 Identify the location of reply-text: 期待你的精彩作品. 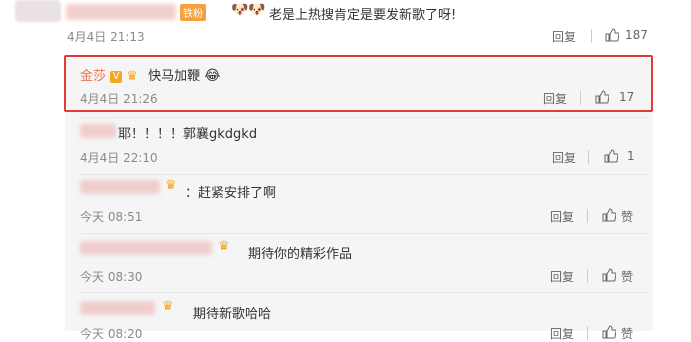
(300, 254).